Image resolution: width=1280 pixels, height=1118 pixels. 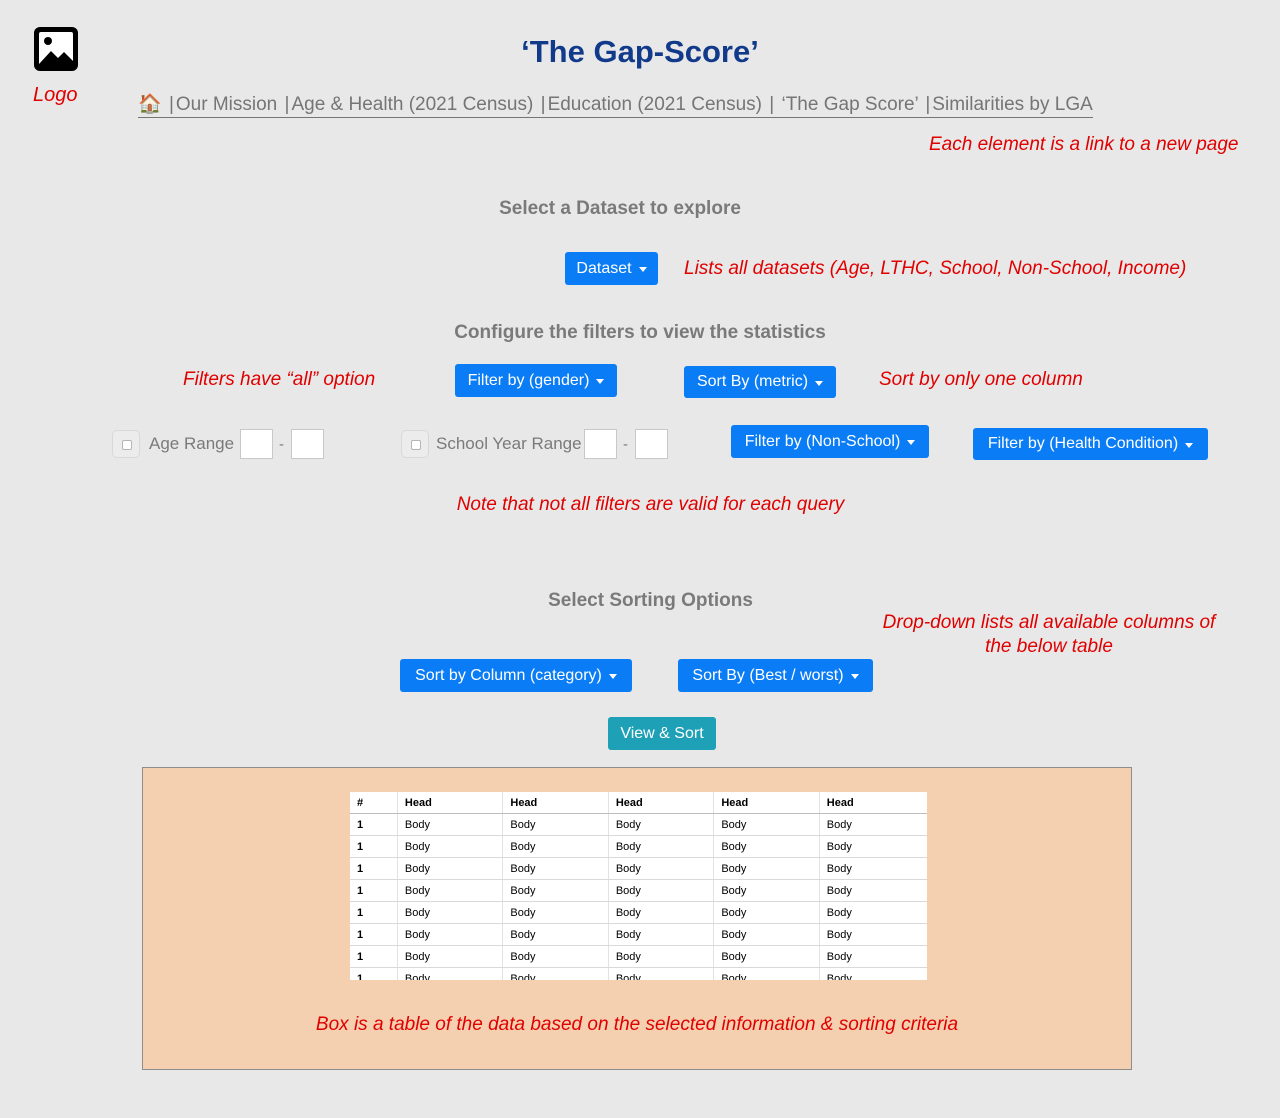 What do you see at coordinates (126, 444) in the screenshot?
I see `age-range-checkbox` at bounding box center [126, 444].